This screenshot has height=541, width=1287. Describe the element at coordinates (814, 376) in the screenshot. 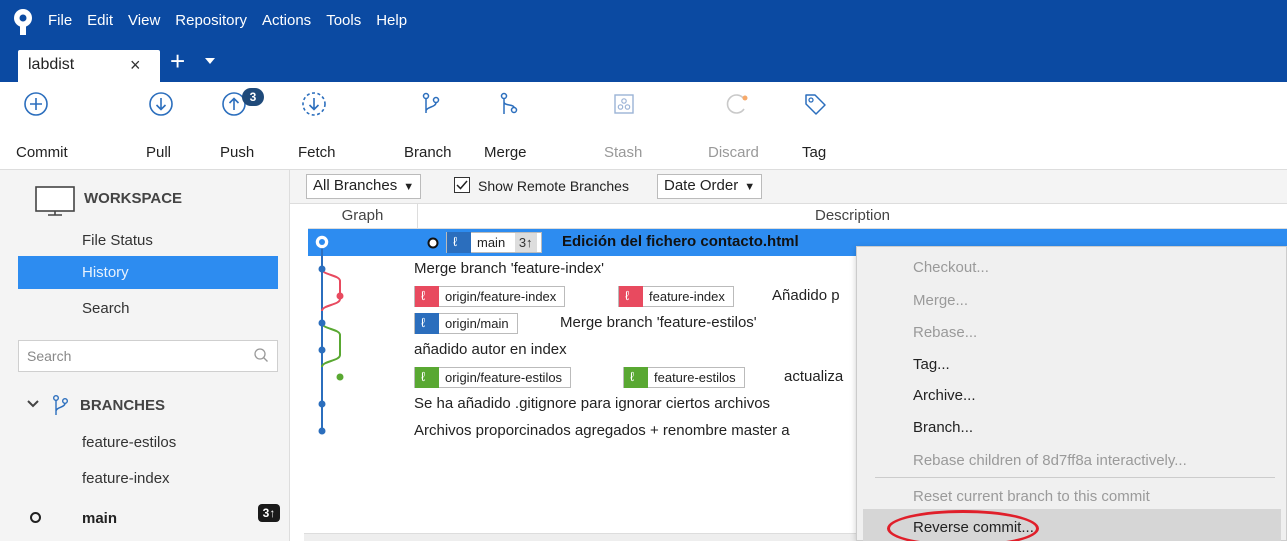

I see `commit-message: actualiza` at that location.